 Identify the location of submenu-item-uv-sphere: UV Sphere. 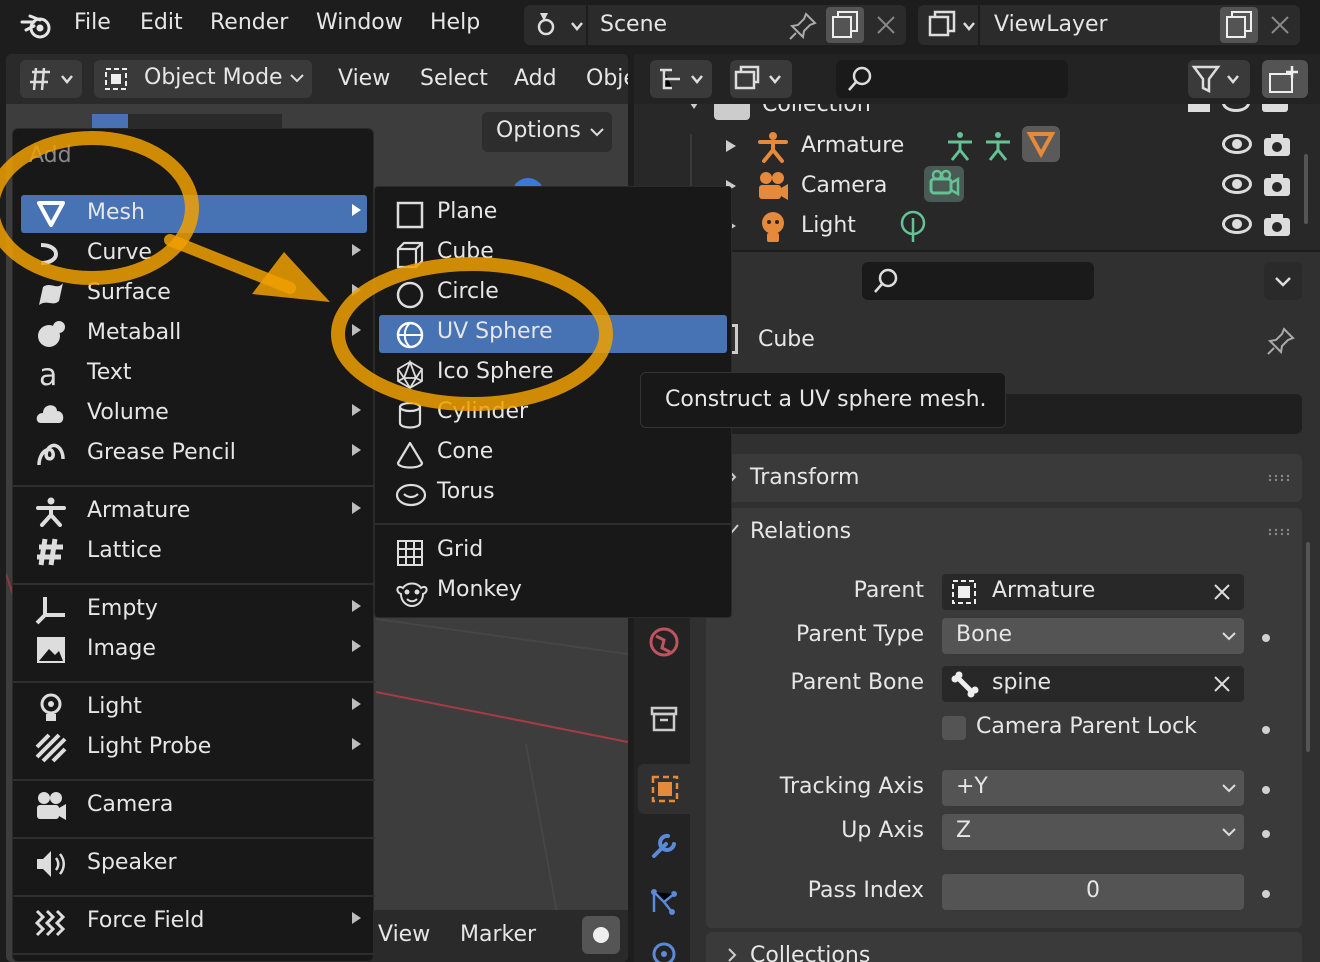
(553, 334).